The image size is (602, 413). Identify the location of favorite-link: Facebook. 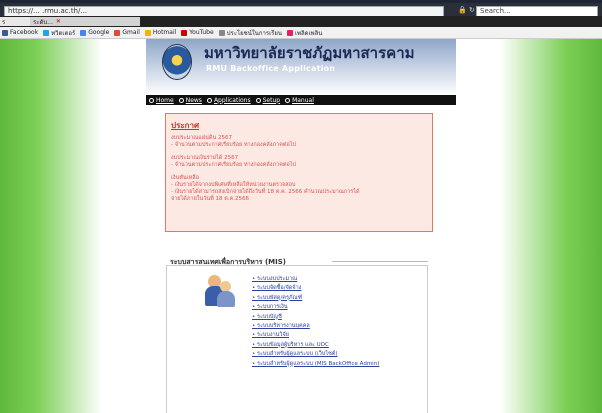
(20, 32).